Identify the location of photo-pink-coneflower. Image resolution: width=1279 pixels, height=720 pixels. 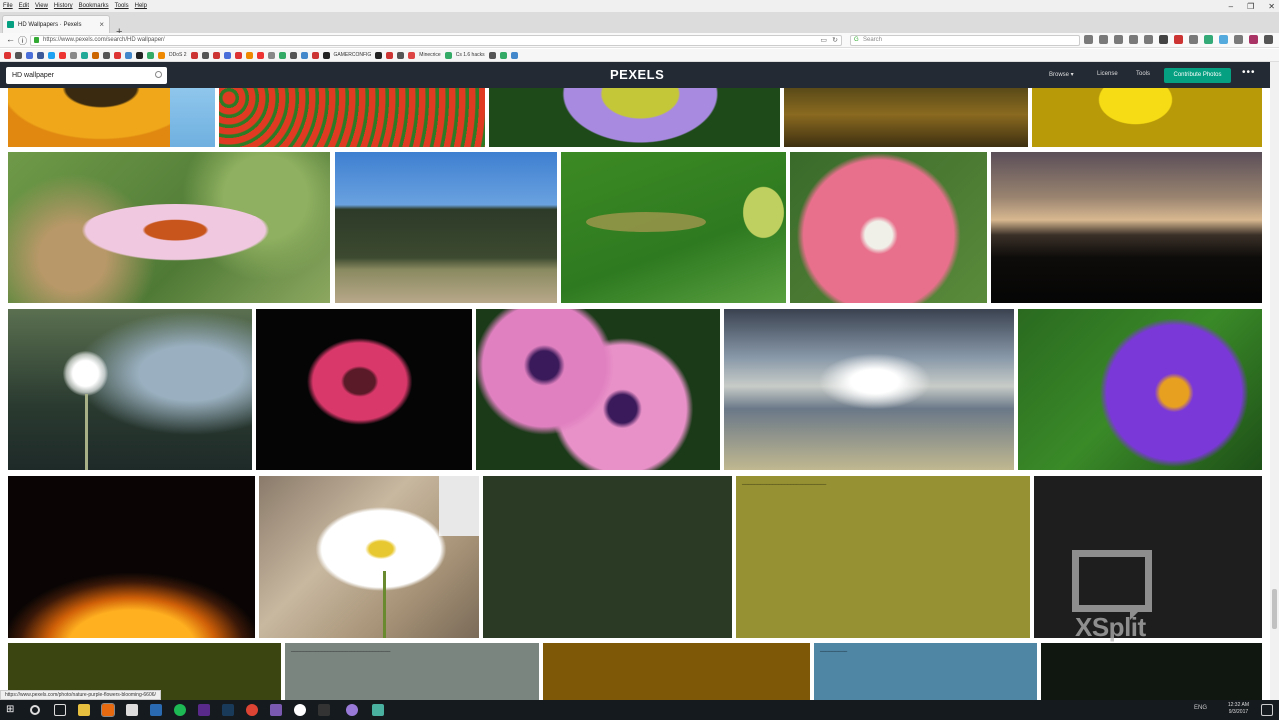
(169, 227).